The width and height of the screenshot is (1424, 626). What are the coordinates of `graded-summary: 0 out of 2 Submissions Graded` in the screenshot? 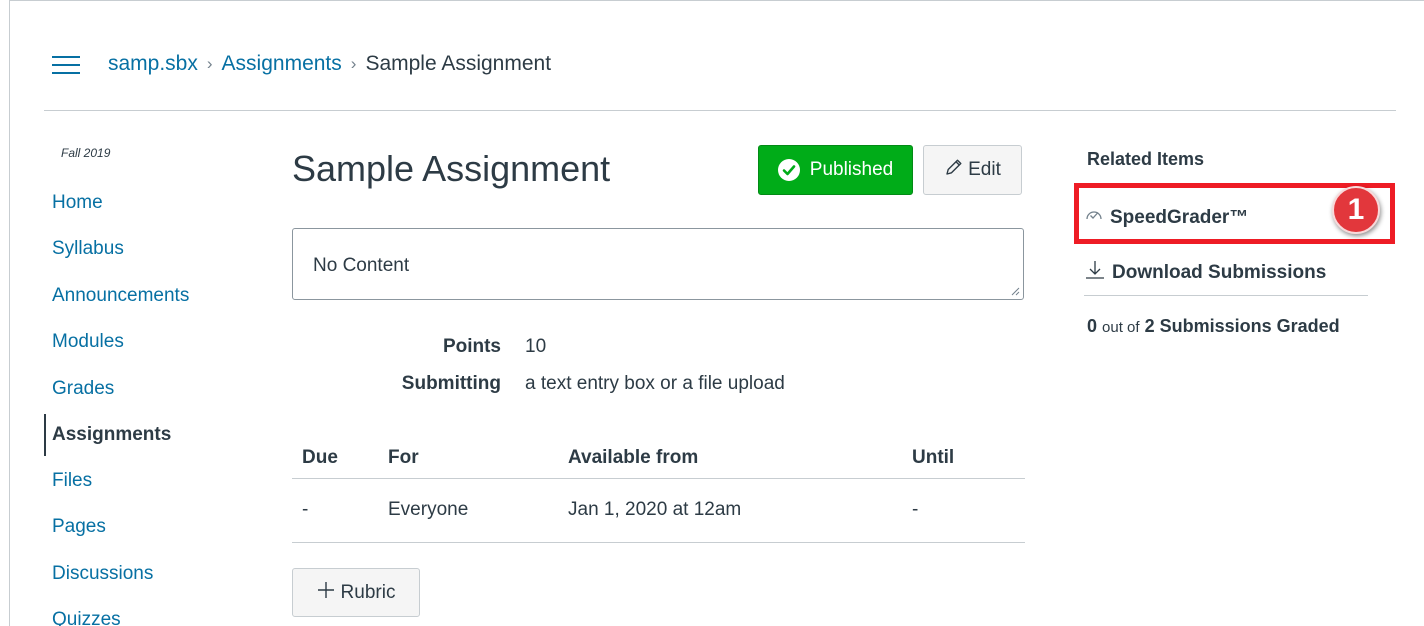 It's located at (1213, 326).